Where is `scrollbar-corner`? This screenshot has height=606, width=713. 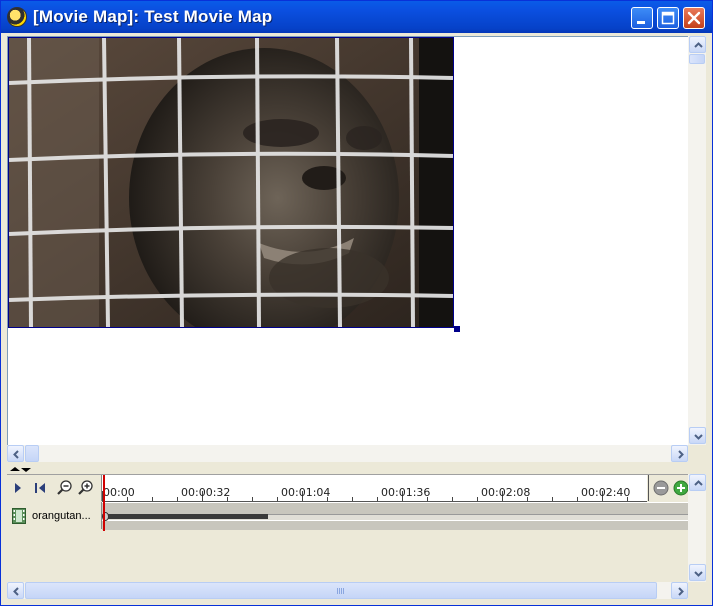 scrollbar-corner is located at coordinates (697, 453).